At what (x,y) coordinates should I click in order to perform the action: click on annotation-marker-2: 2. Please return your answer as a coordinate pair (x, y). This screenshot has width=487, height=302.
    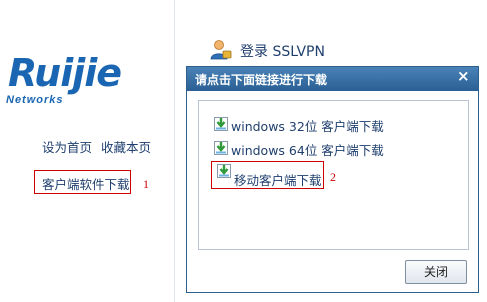
    Looking at the image, I should click on (333, 177).